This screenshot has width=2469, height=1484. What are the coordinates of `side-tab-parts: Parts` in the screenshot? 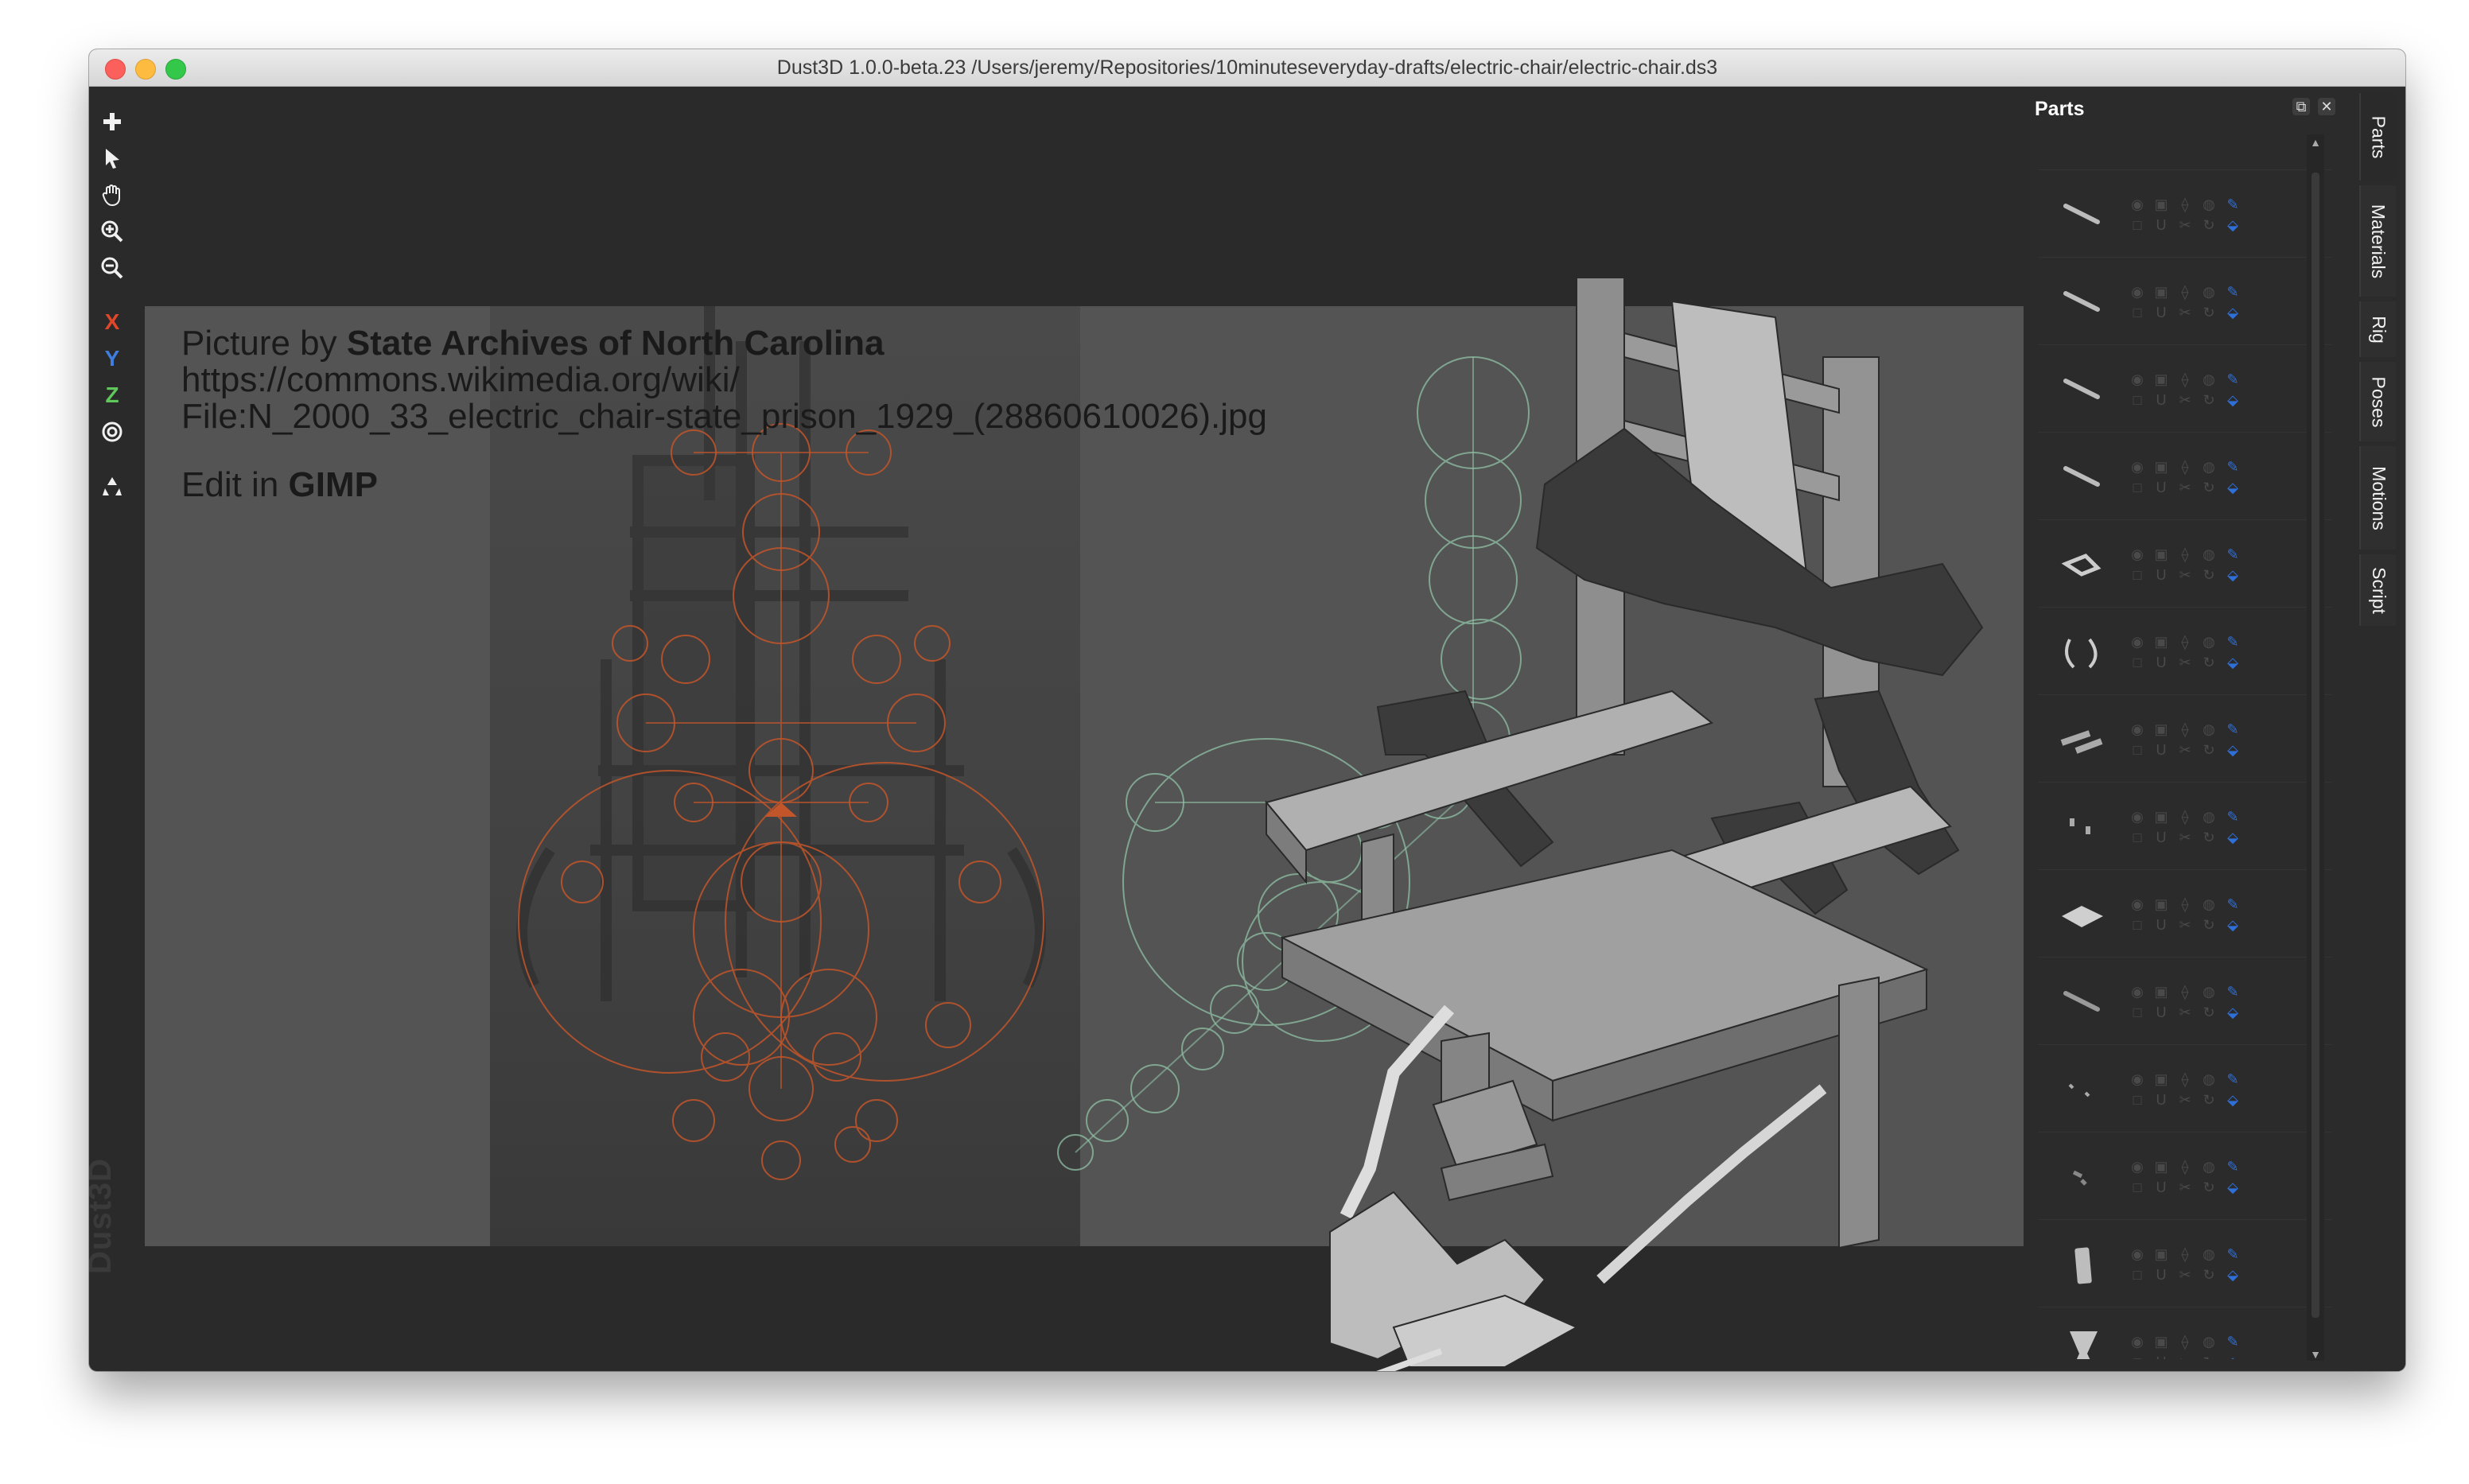 It's located at (2377, 137).